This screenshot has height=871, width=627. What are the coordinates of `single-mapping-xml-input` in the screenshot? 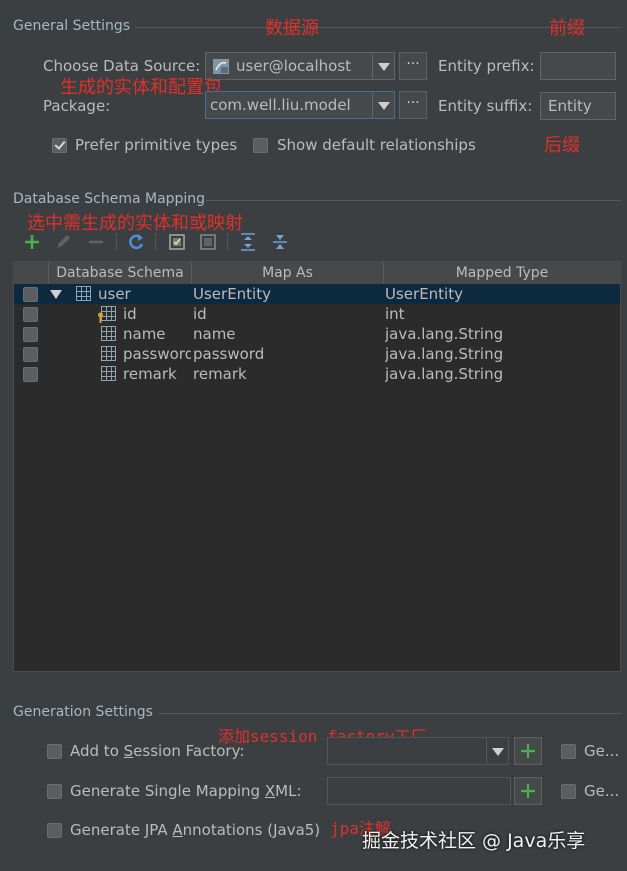 It's located at (419, 791).